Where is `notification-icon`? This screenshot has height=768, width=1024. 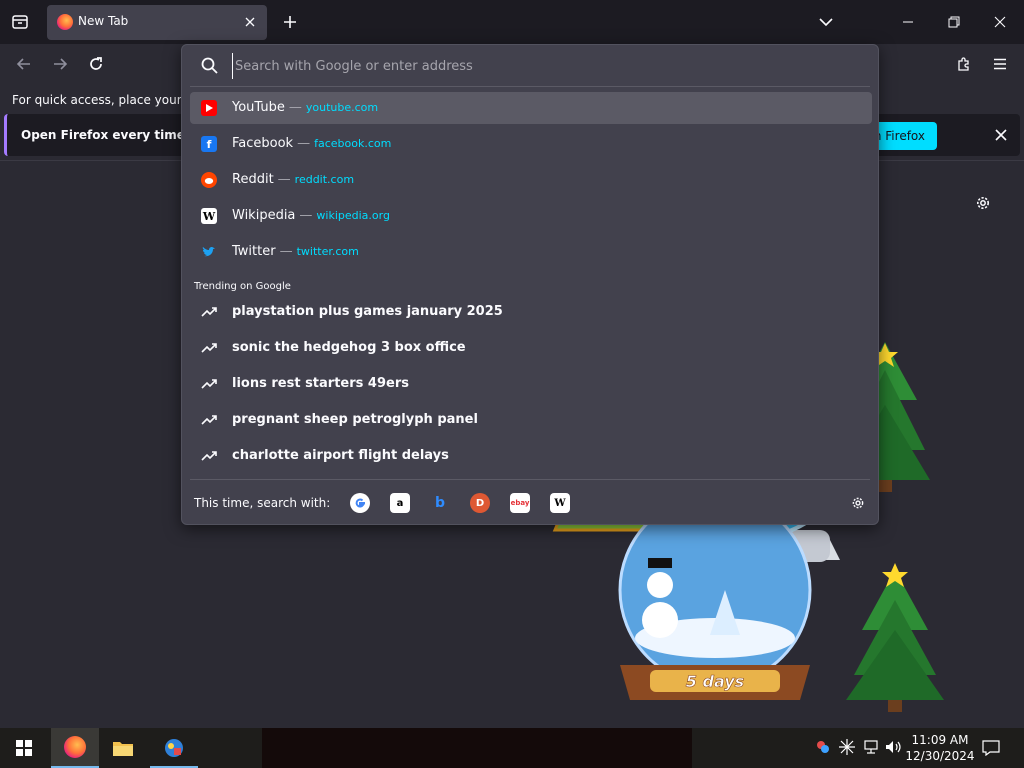
notification-icon is located at coordinates (991, 748).